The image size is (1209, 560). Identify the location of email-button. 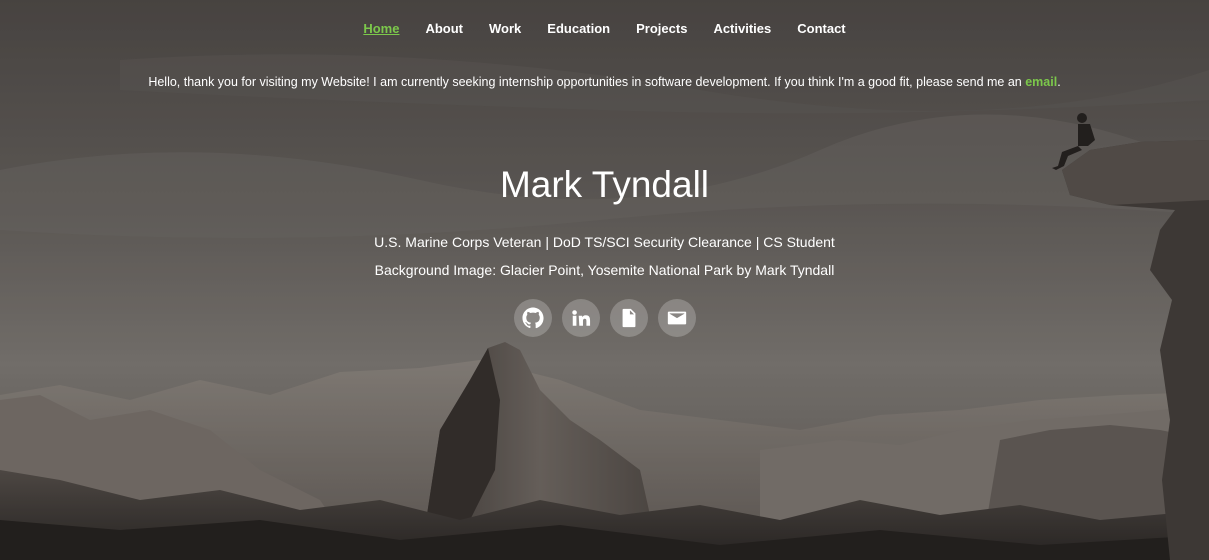
(676, 318).